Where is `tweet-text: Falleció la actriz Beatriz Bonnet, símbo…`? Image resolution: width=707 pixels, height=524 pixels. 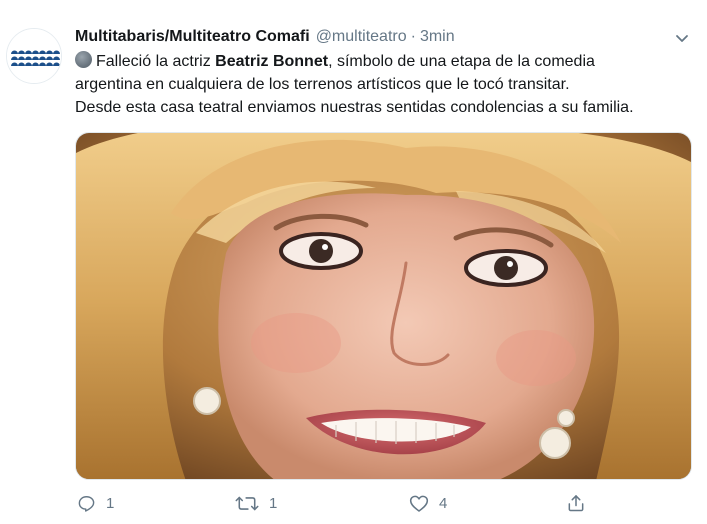
tweet-text: Falleció la actriz Beatriz Bonnet, símbo… is located at coordinates (387, 84).